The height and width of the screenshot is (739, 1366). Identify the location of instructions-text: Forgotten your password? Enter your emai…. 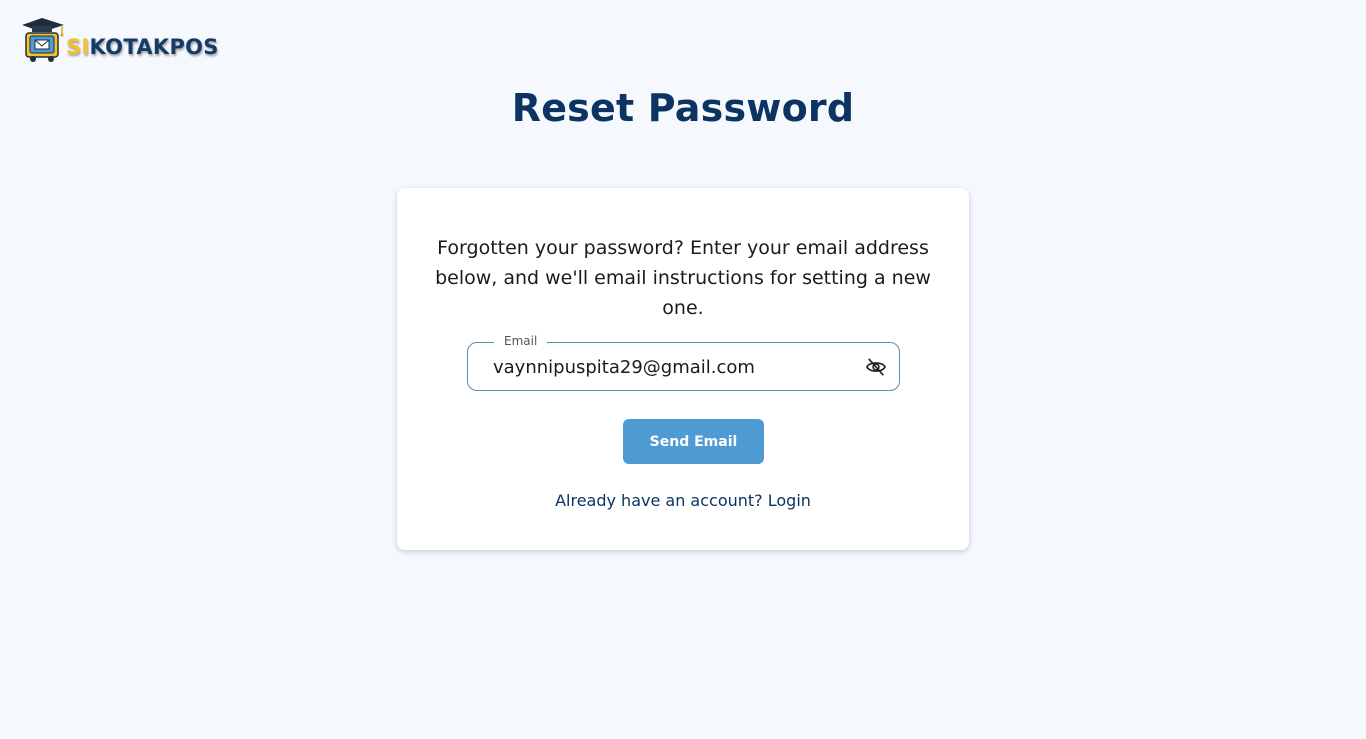
(683, 278).